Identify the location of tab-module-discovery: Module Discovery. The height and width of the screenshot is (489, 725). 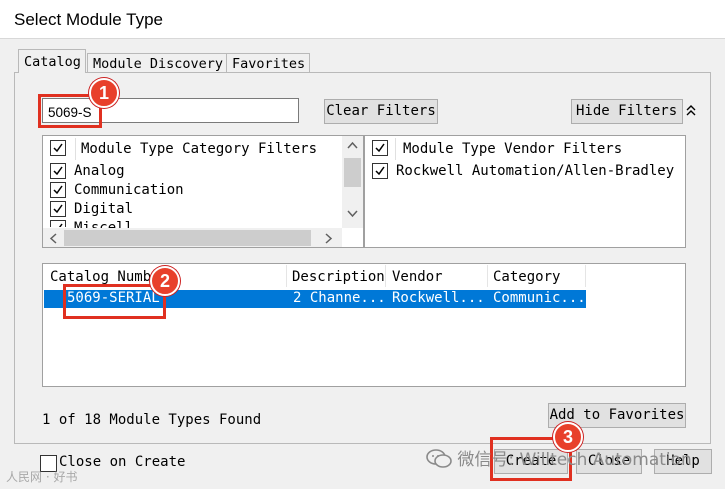
(158, 63).